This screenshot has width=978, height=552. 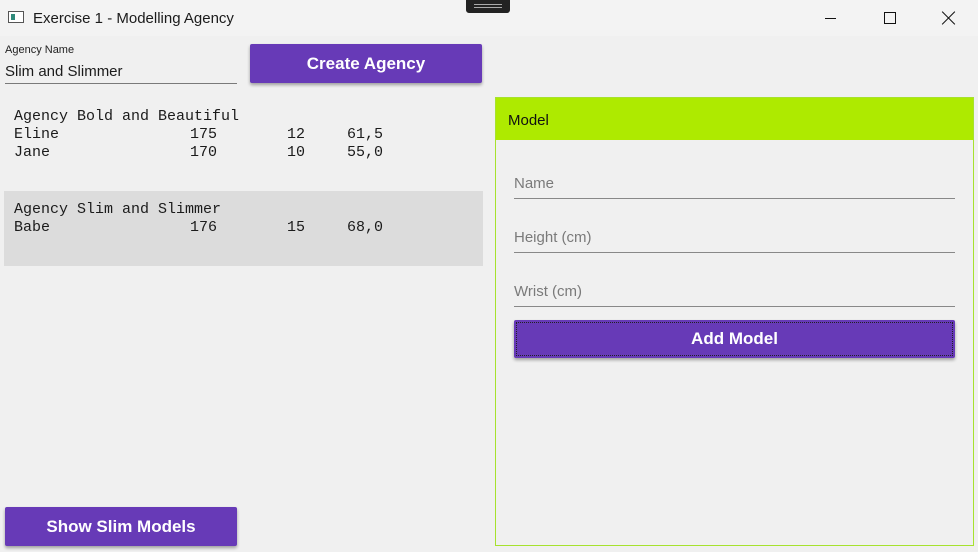 What do you see at coordinates (40, 50) in the screenshot?
I see `agency-name-label: Agency Name` at bounding box center [40, 50].